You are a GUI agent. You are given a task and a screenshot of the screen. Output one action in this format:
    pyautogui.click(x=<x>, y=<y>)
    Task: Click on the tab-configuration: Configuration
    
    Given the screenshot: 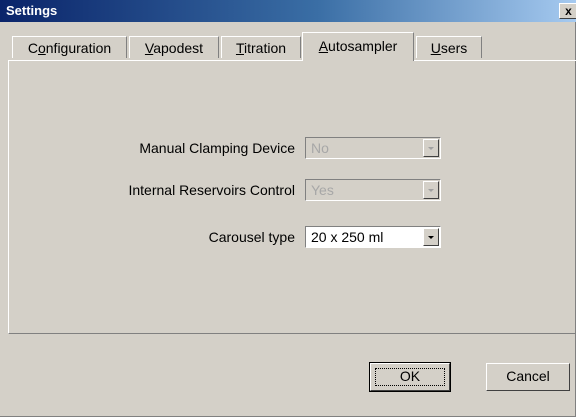 What is the action you would take?
    pyautogui.click(x=69, y=47)
    